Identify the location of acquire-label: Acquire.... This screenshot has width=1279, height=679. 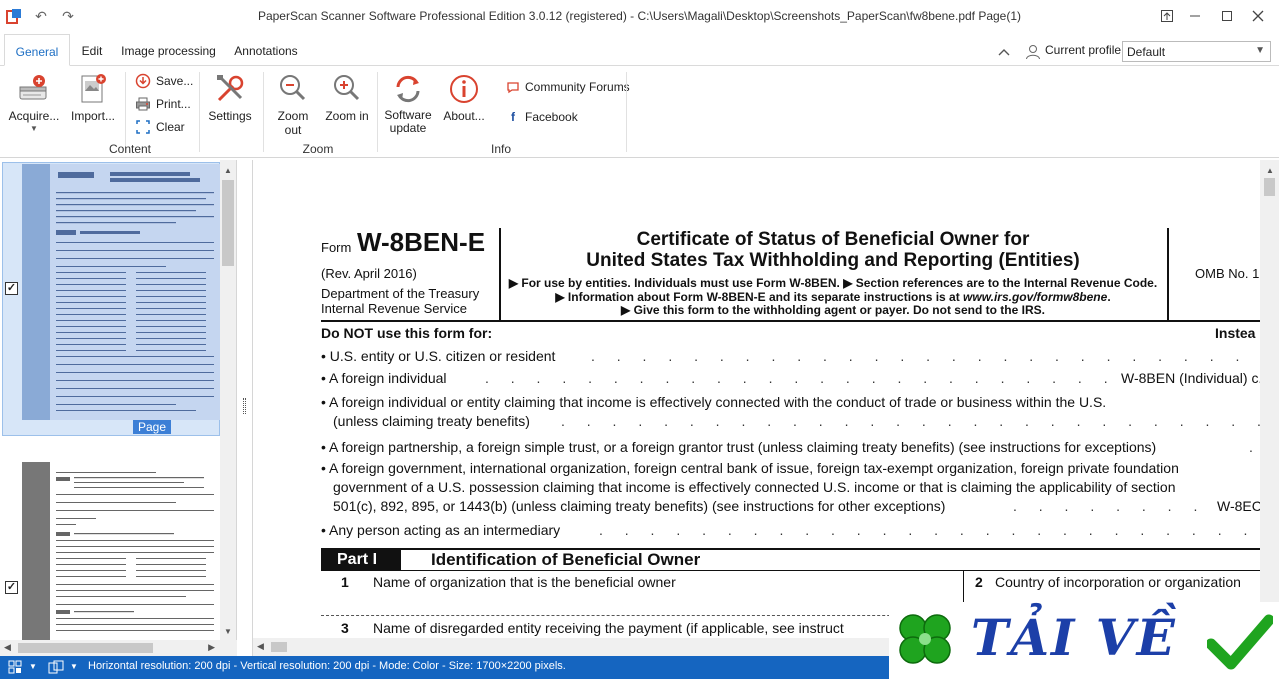
(34, 116).